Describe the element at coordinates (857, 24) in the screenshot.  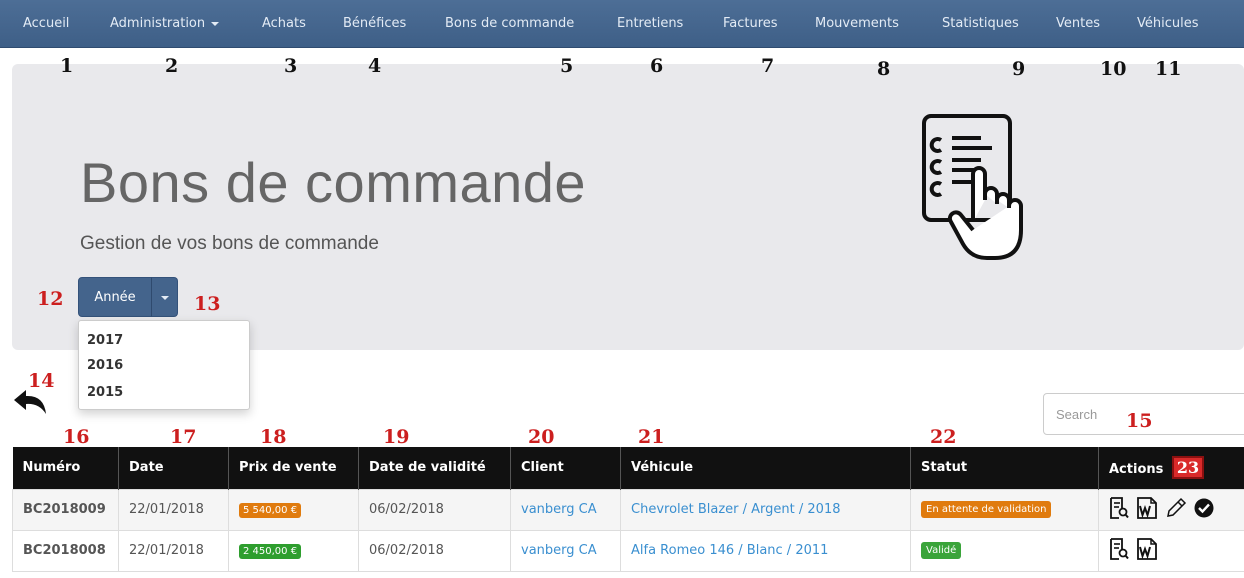
I see `nav-mouvements: Mouvements` at that location.